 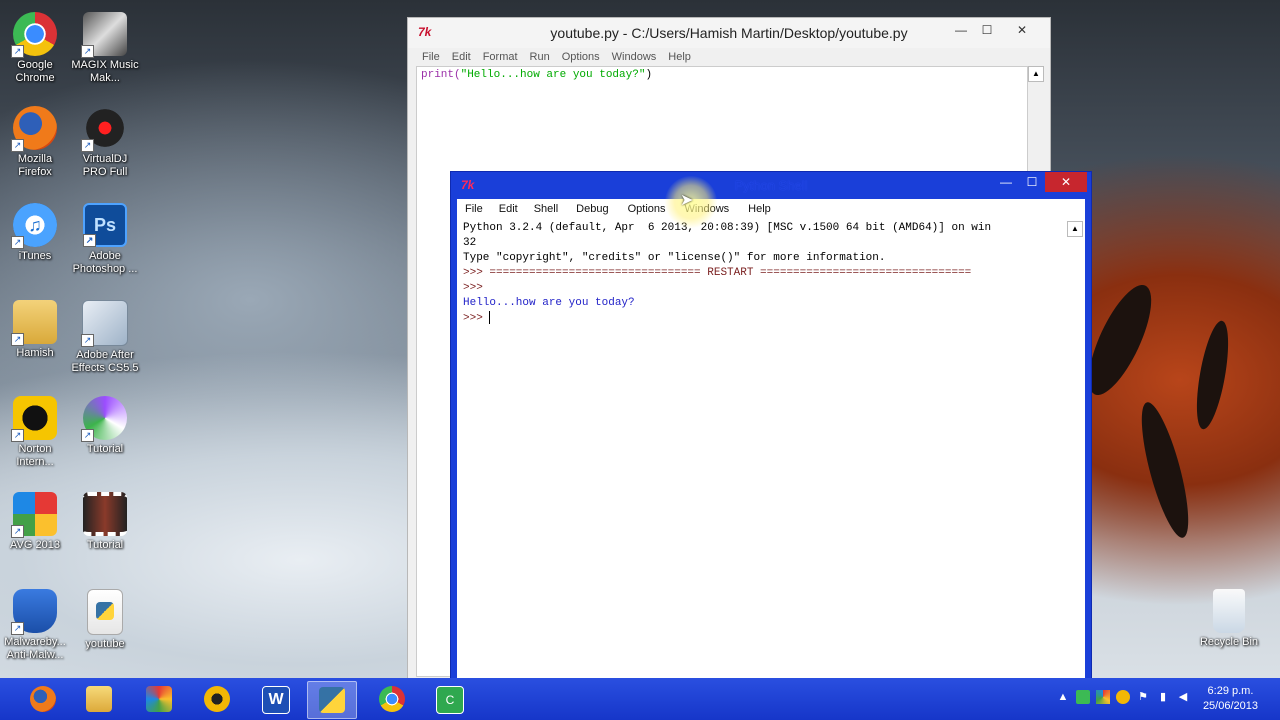 I want to click on taskbar-chrome, so click(x=392, y=699).